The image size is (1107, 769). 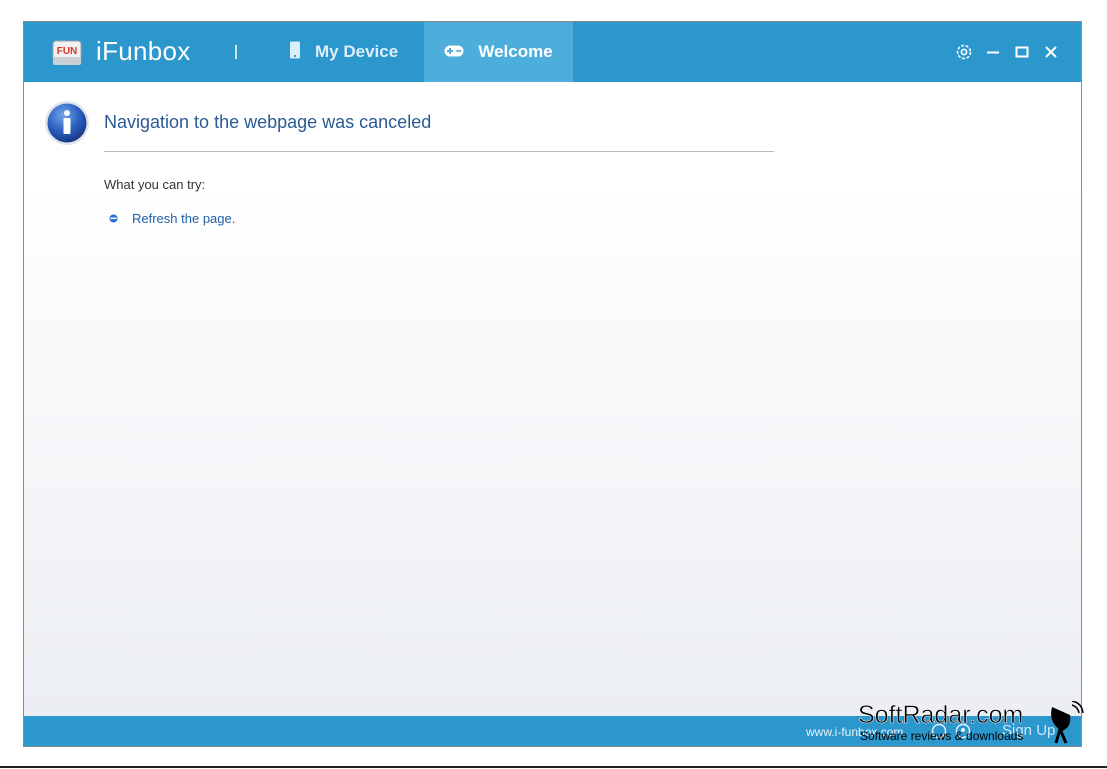 What do you see at coordinates (964, 52) in the screenshot?
I see `gear-icon` at bounding box center [964, 52].